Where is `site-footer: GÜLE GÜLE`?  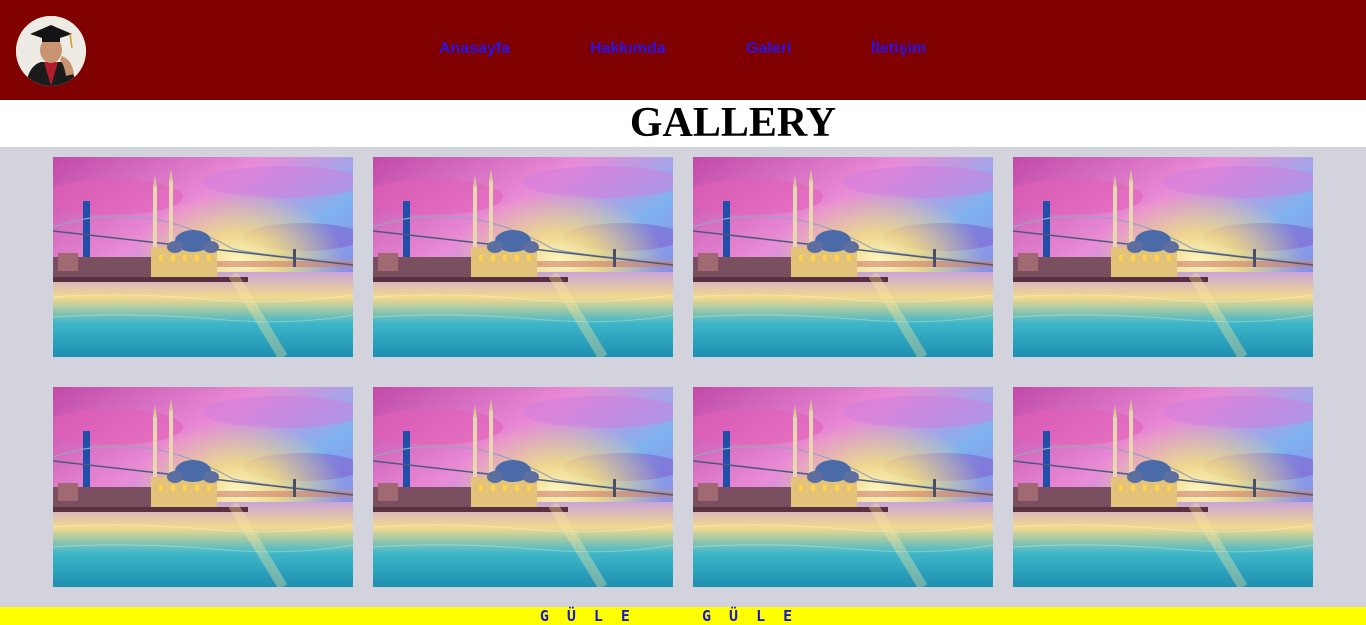
site-footer: GÜLE GÜLE is located at coordinates (683, 616).